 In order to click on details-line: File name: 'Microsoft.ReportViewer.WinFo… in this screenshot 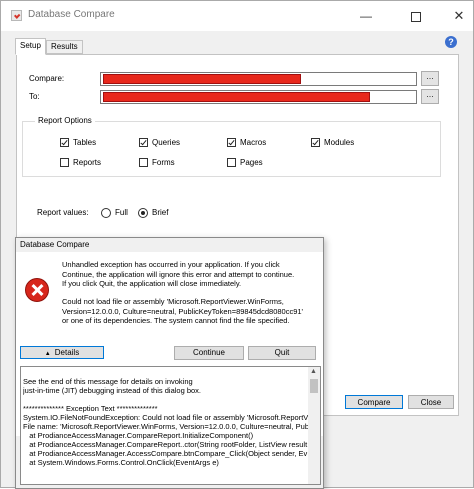, I will do `click(165, 426)`.